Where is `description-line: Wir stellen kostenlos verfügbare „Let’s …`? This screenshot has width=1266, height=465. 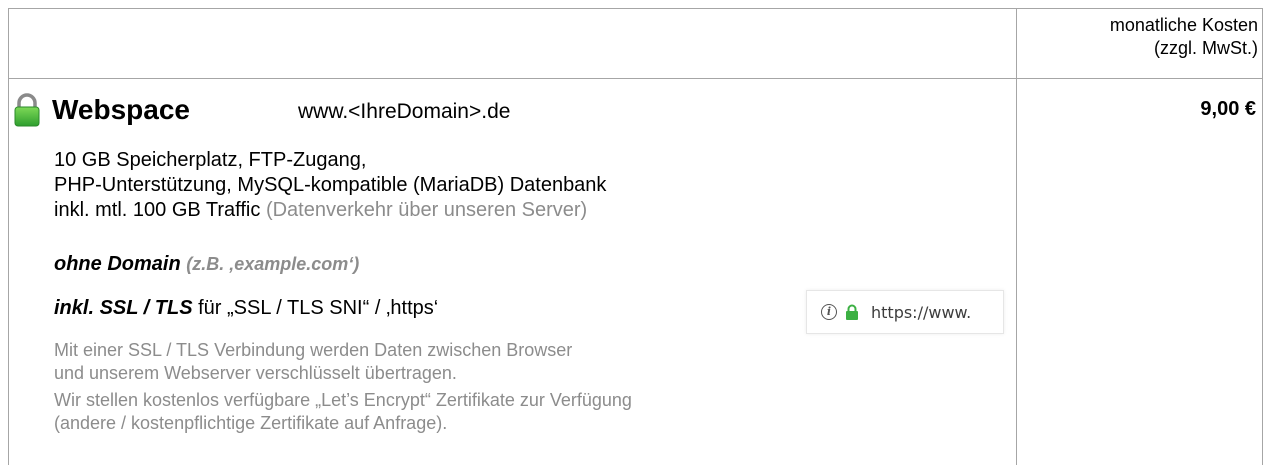
description-line: Wir stellen kostenlos verfügbare „Let’s … is located at coordinates (343, 400).